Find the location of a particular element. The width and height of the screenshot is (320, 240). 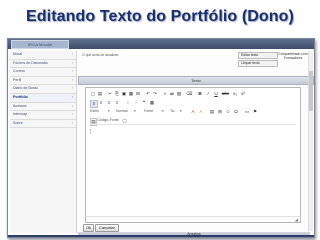

paste-word-icon: W is located at coordinates (138, 94).